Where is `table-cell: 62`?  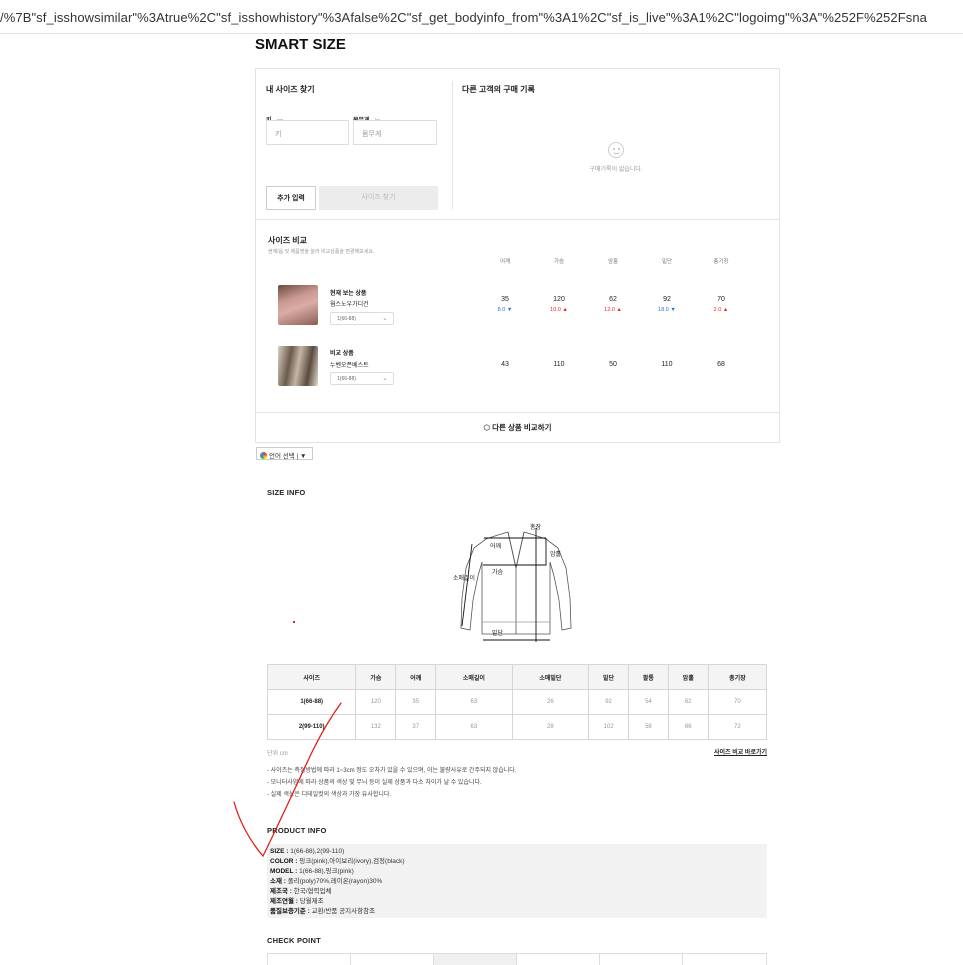
table-cell: 62 is located at coordinates (688, 702).